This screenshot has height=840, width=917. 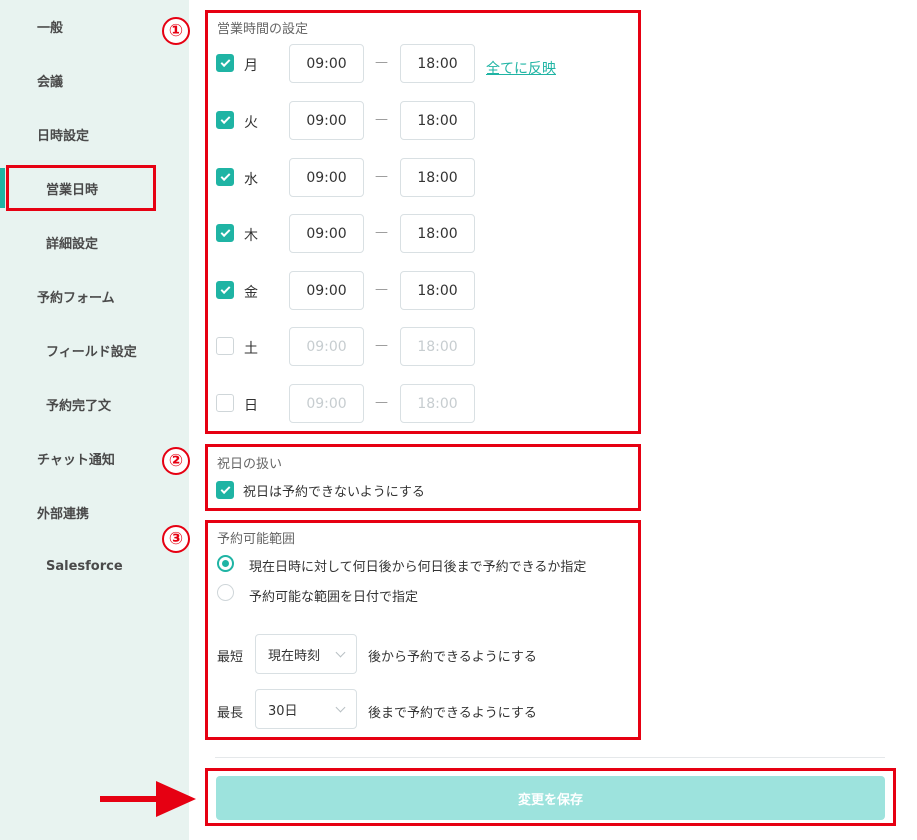 What do you see at coordinates (263, 29) in the screenshot?
I see `business-hours-title: 営業時間の設定` at bounding box center [263, 29].